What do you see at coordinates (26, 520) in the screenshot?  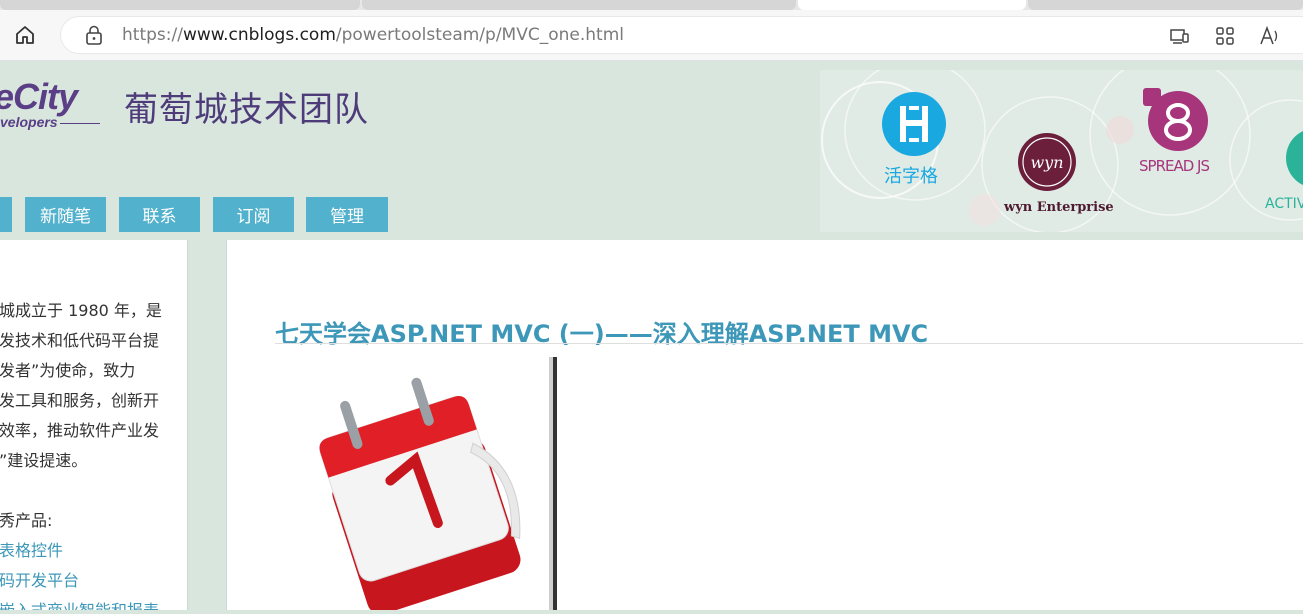 I see `sidebar-products-heading: 秀产品:` at bounding box center [26, 520].